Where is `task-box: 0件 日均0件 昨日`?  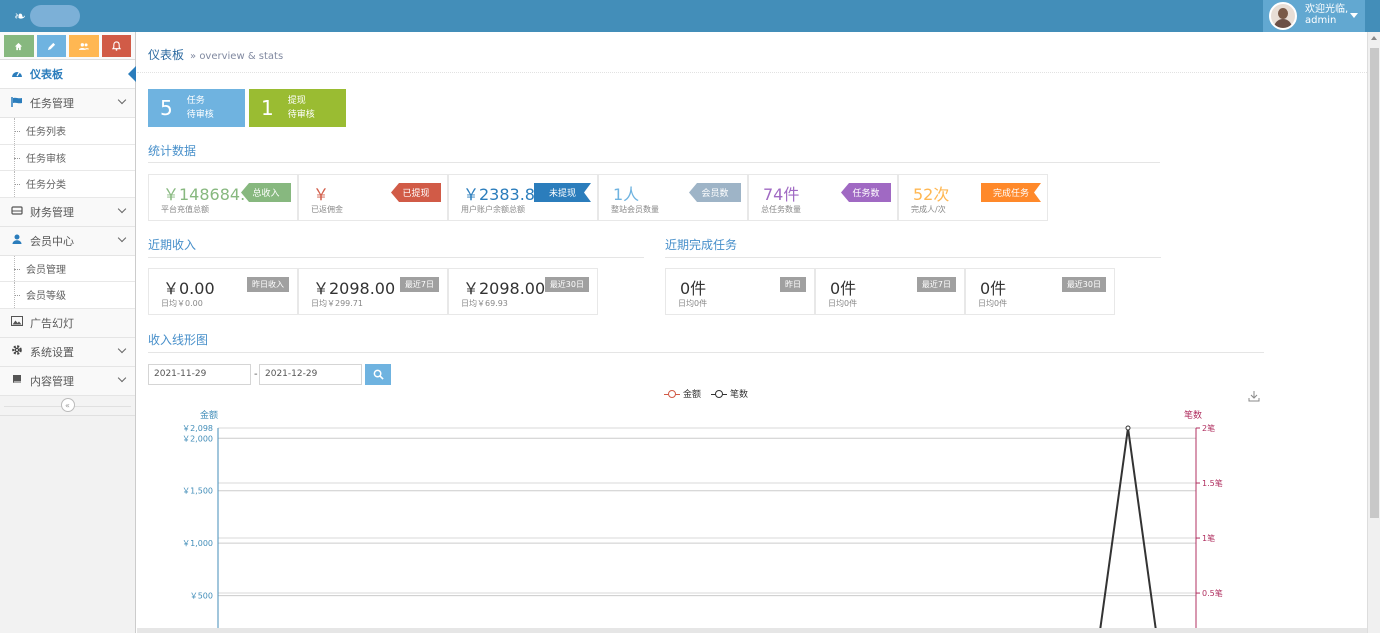 task-box: 0件 日均0件 昨日 is located at coordinates (740, 291).